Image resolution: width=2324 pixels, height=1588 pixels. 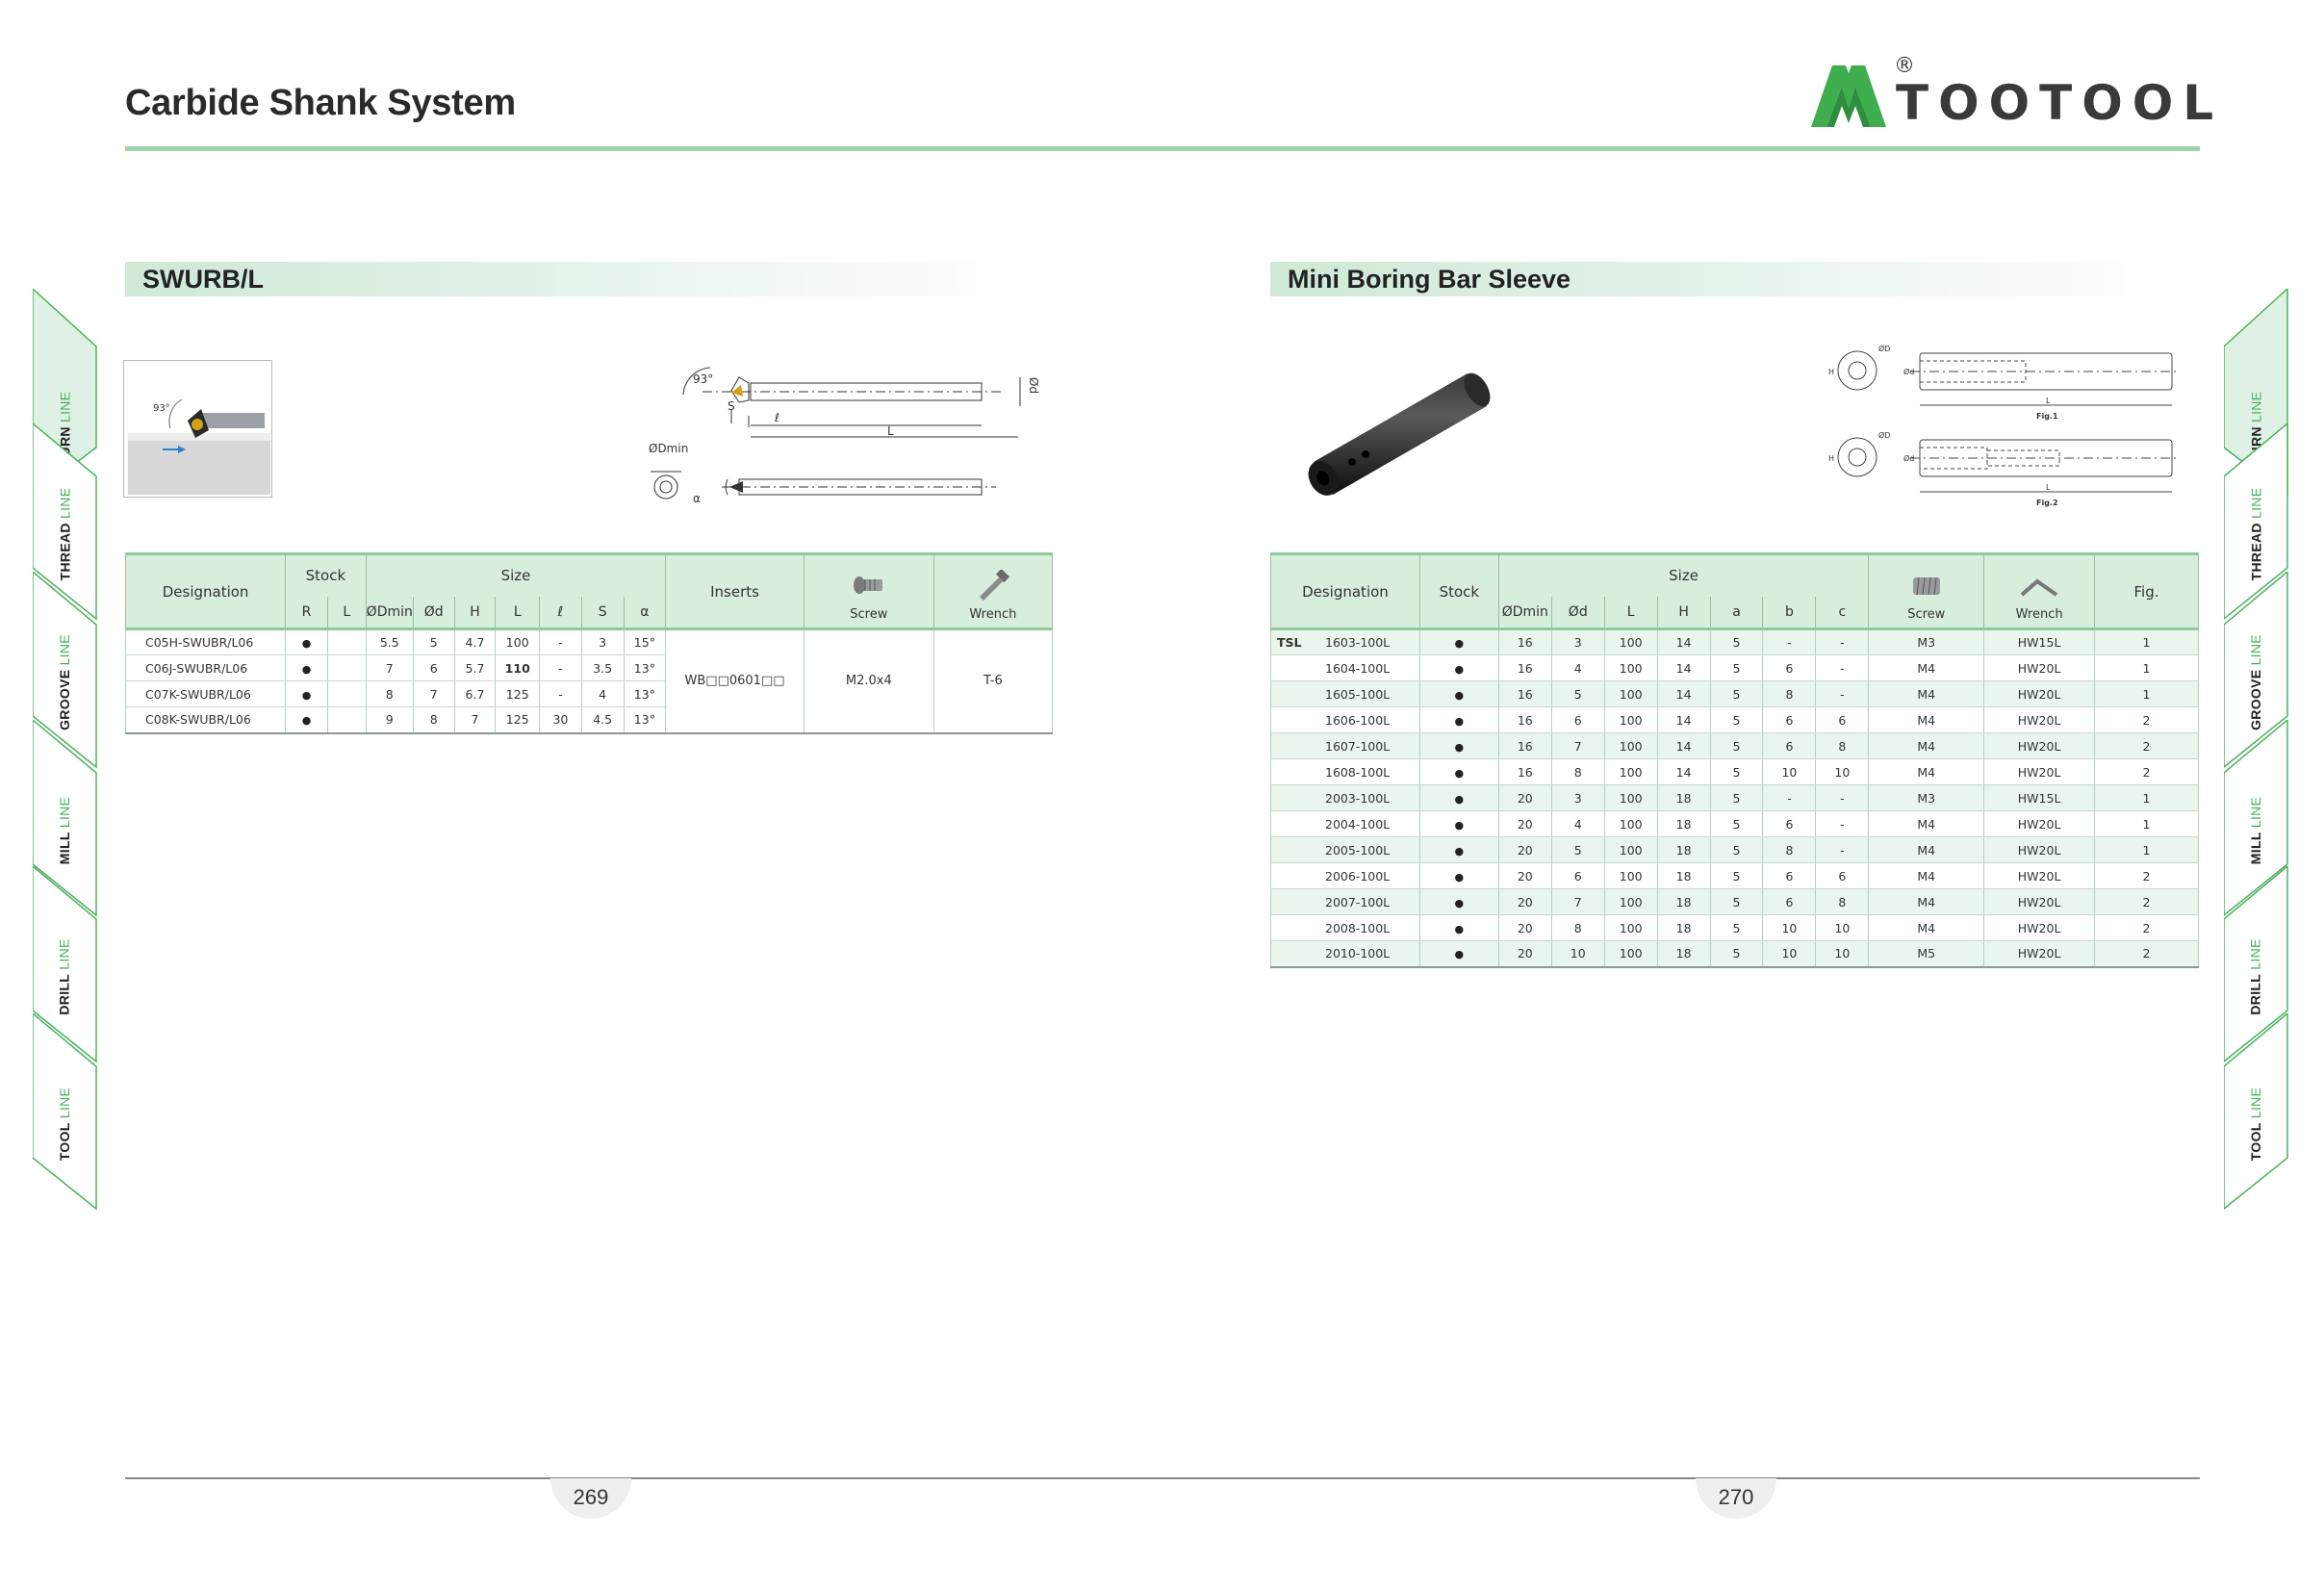 What do you see at coordinates (1525, 612) in the screenshot?
I see `th-right-sub-0: ØDmin` at bounding box center [1525, 612].